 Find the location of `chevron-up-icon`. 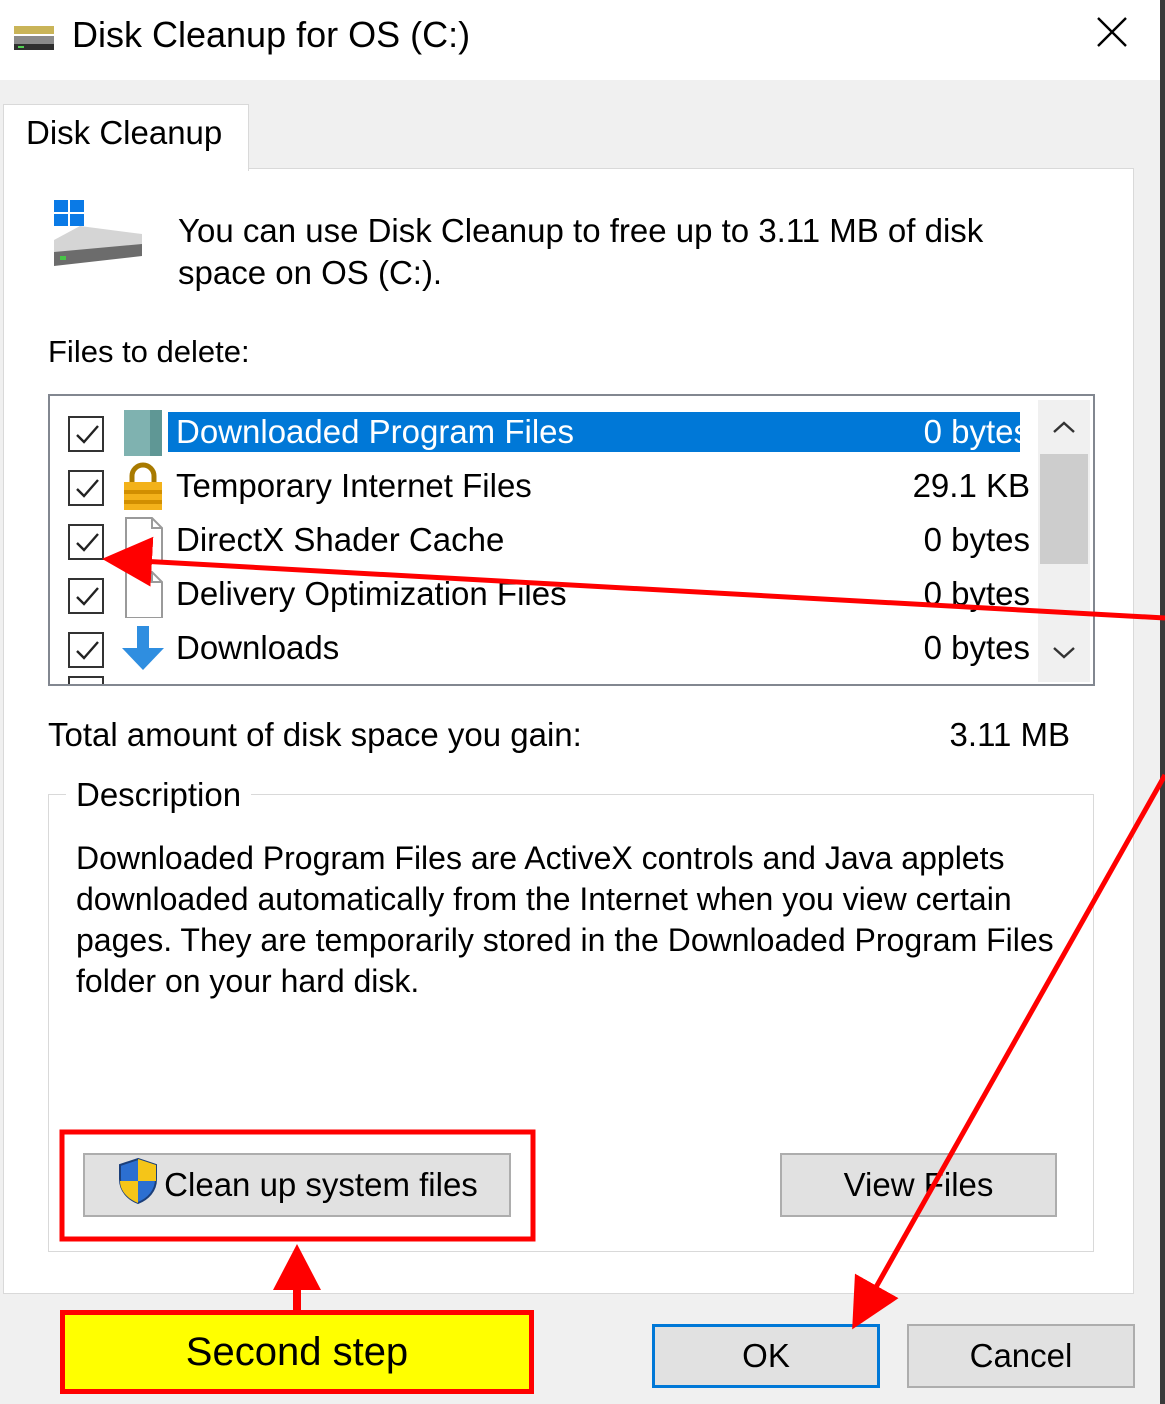

chevron-up-icon is located at coordinates (1064, 429).